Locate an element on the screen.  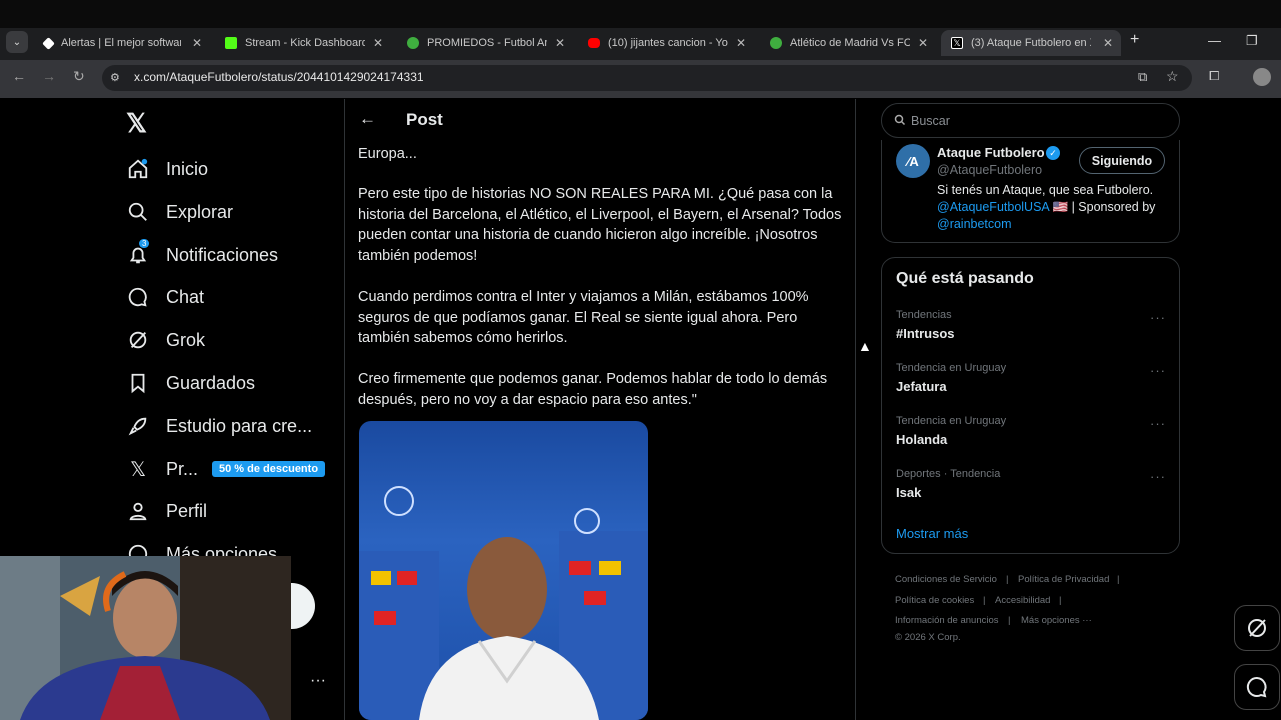
show-more-link: Mostrar más is located at coordinates (932, 533).